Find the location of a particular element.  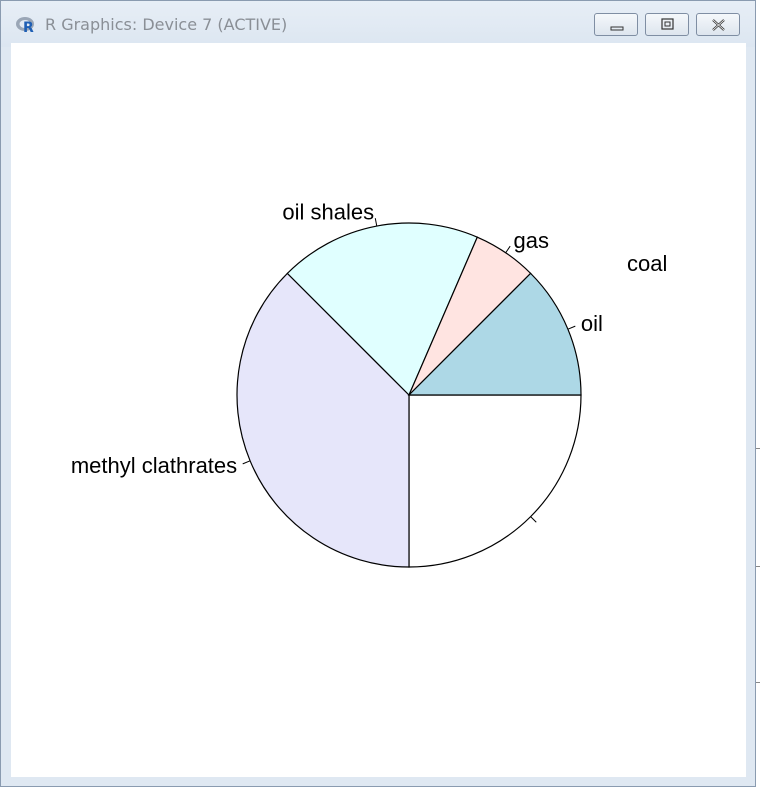

pie-label-methyl-clathrates: methyl clathrates is located at coordinates (154, 465).